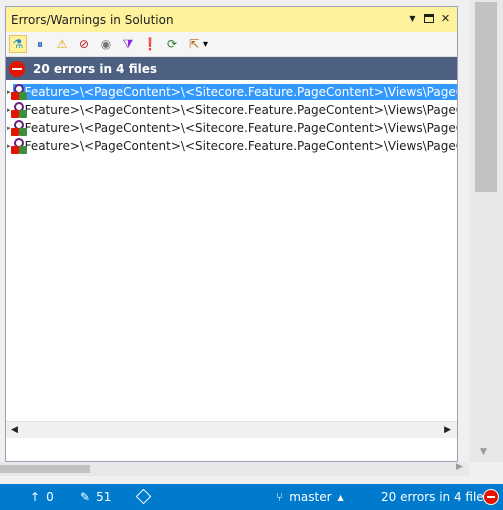  I want to click on scroll-left-arrow-icon: ◀, so click(14, 430).